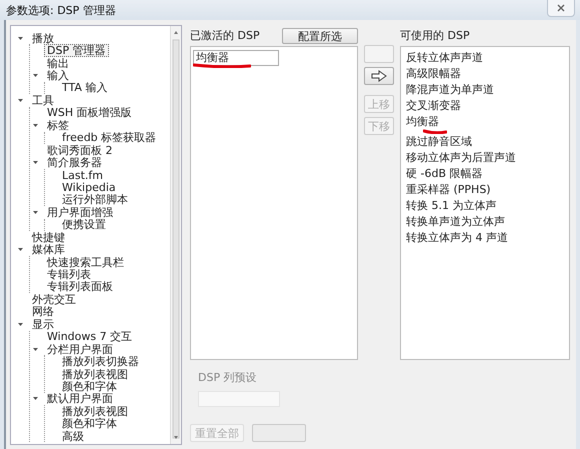 This screenshot has width=580, height=449. What do you see at coordinates (175, 235) in the screenshot?
I see `scrollbar` at bounding box center [175, 235].